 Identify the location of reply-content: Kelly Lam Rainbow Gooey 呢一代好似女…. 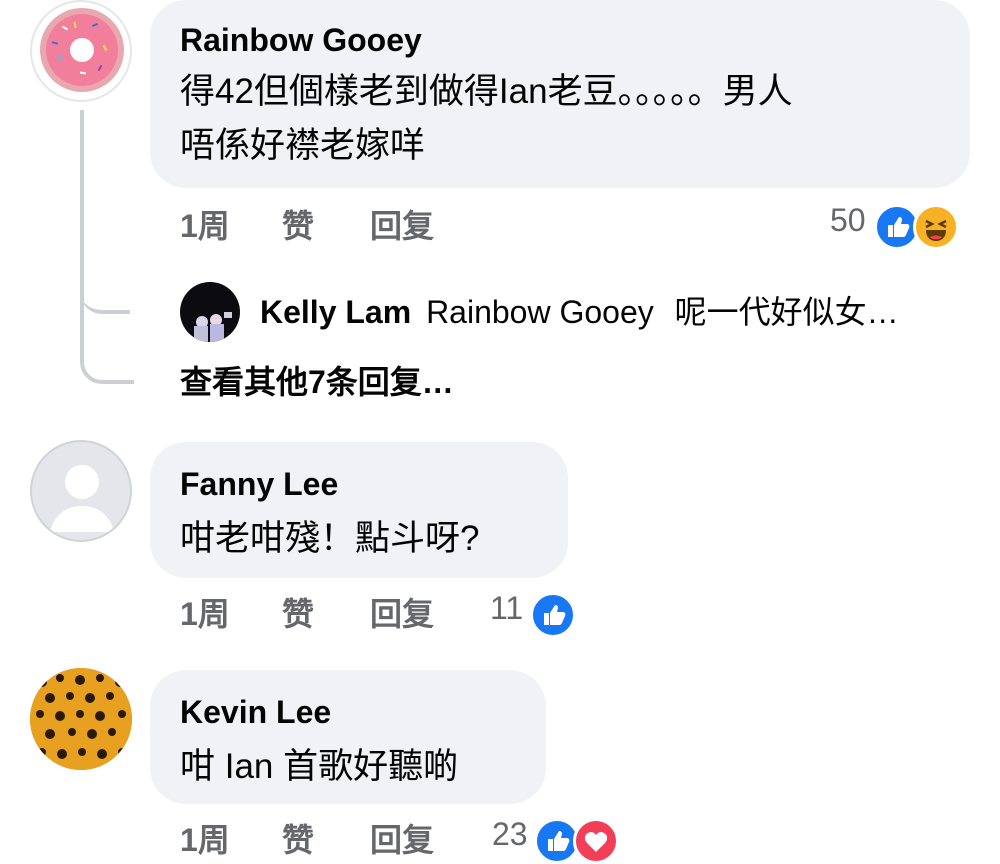
(579, 312).